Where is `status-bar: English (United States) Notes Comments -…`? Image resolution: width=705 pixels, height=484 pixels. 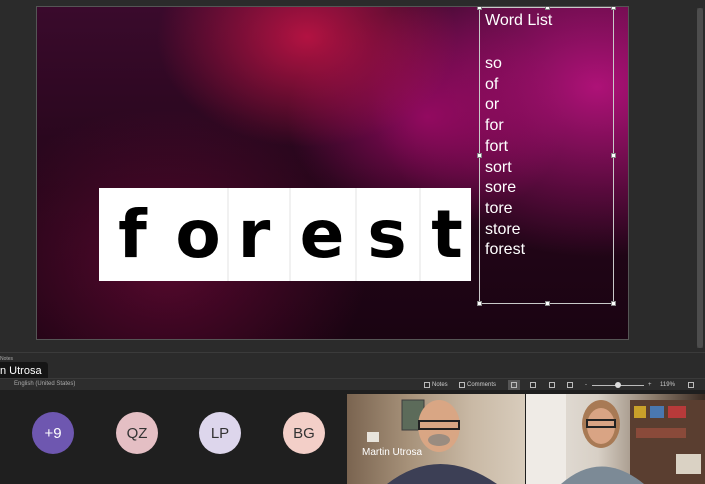 status-bar: English (United States) Notes Comments -… is located at coordinates (352, 384).